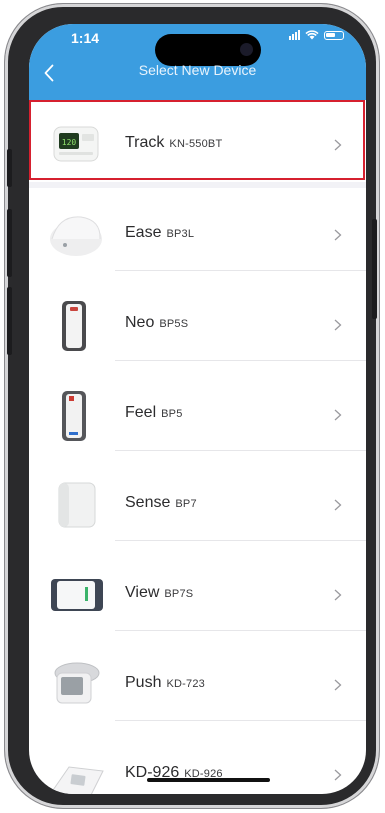  Describe the element at coordinates (185, 684) in the screenshot. I see `device-model: KD-723` at that location.